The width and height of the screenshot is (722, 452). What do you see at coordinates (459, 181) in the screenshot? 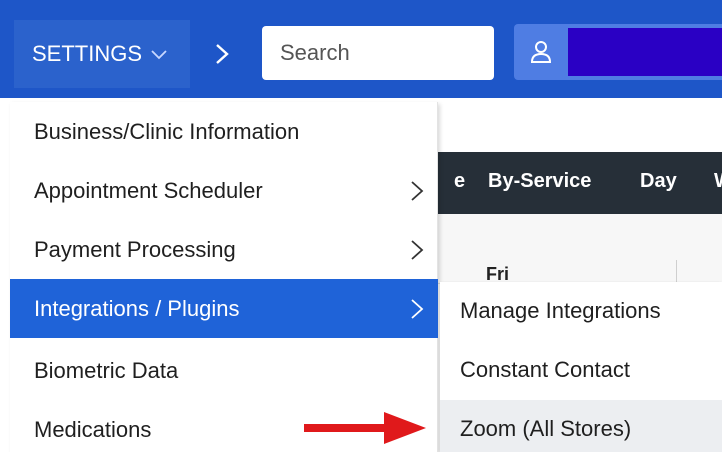
I see `toolbar-item-partial: e` at bounding box center [459, 181].